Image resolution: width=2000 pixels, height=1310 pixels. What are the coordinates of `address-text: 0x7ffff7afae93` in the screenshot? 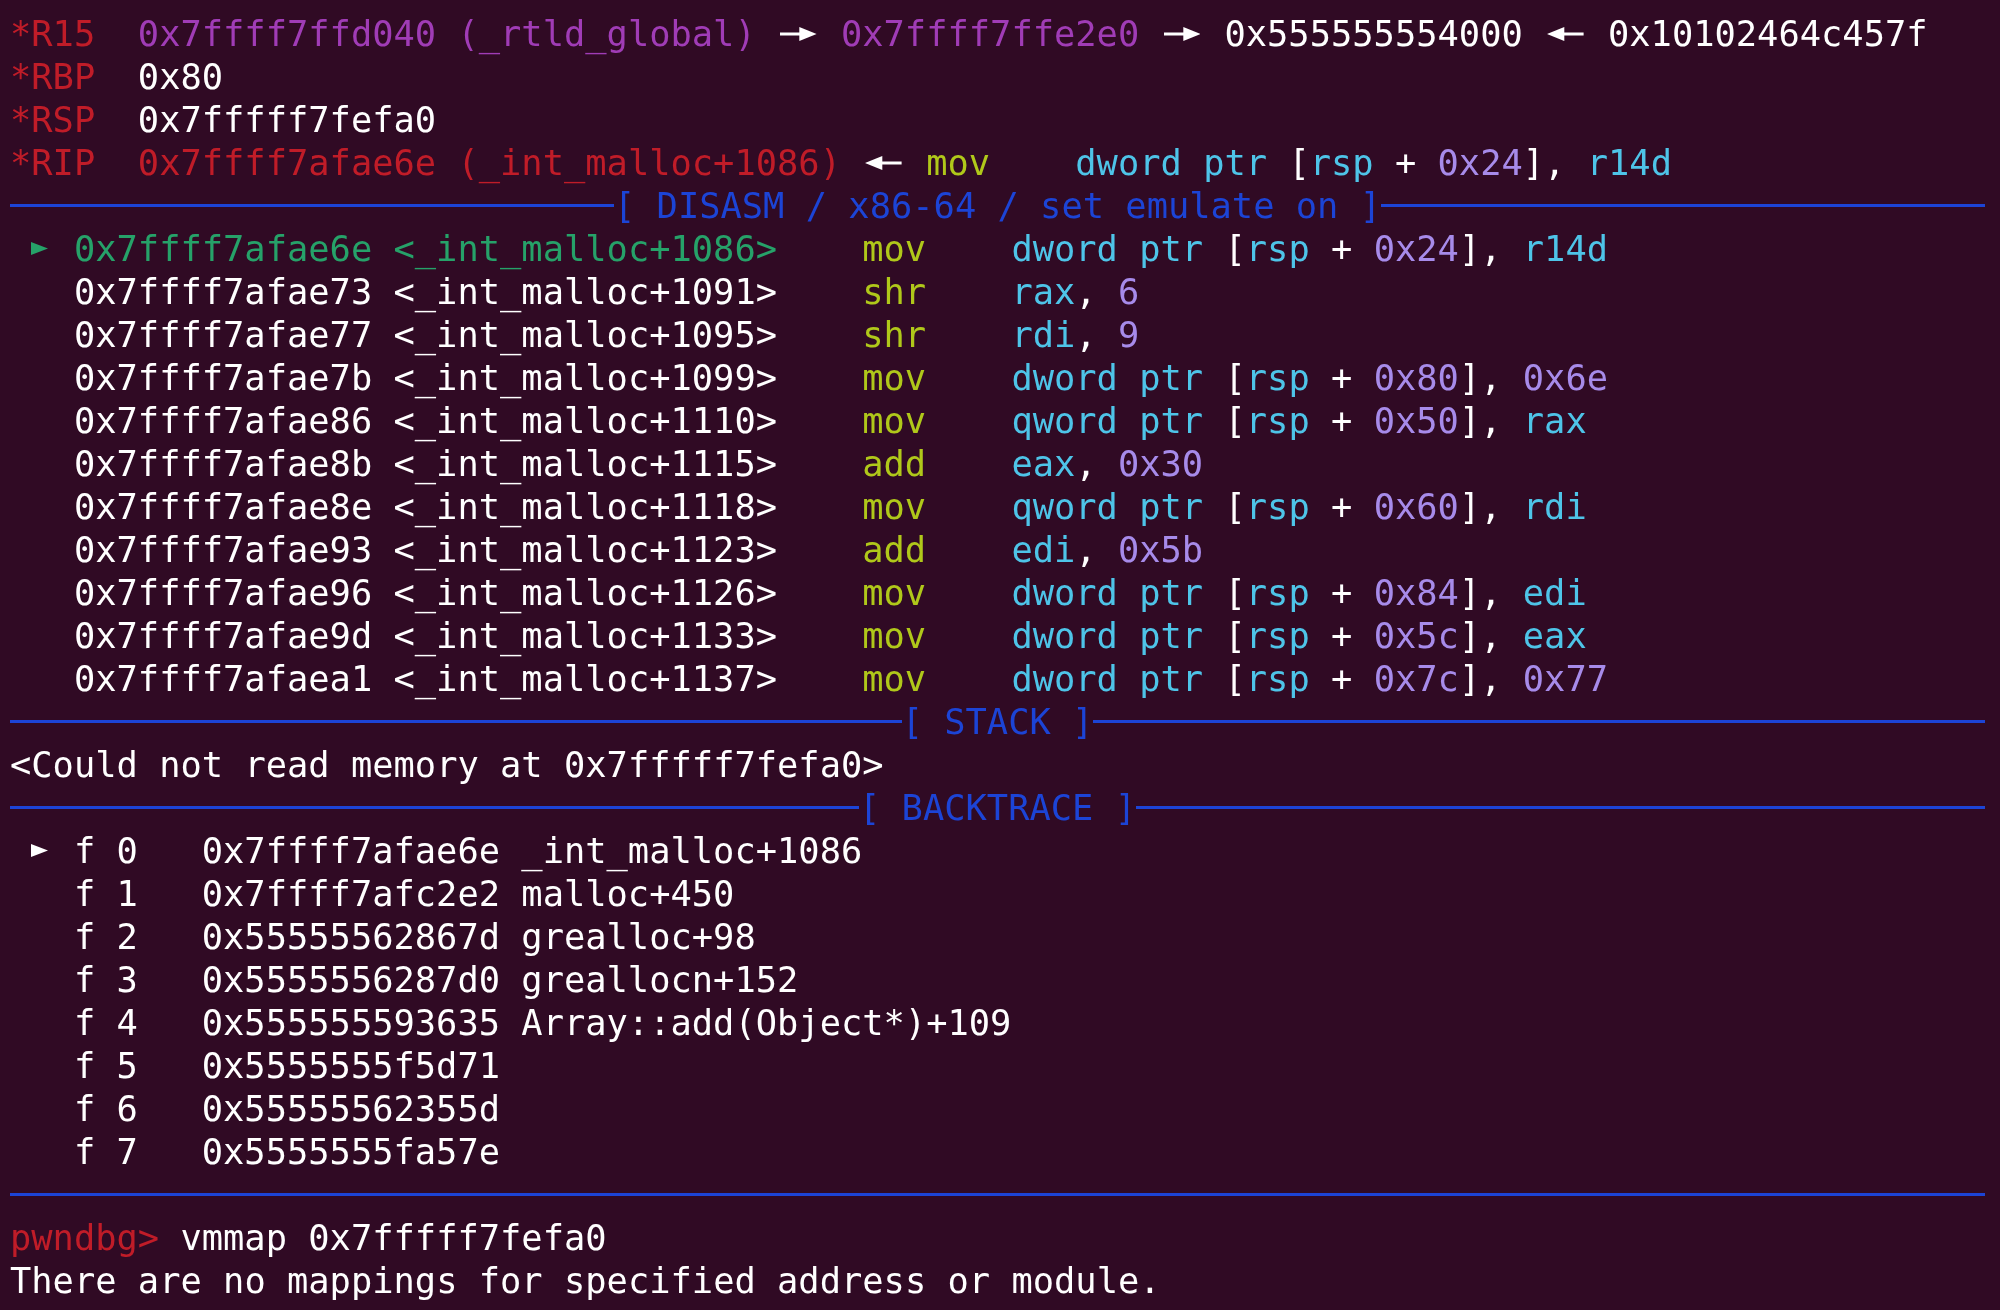 It's located at (223, 549).